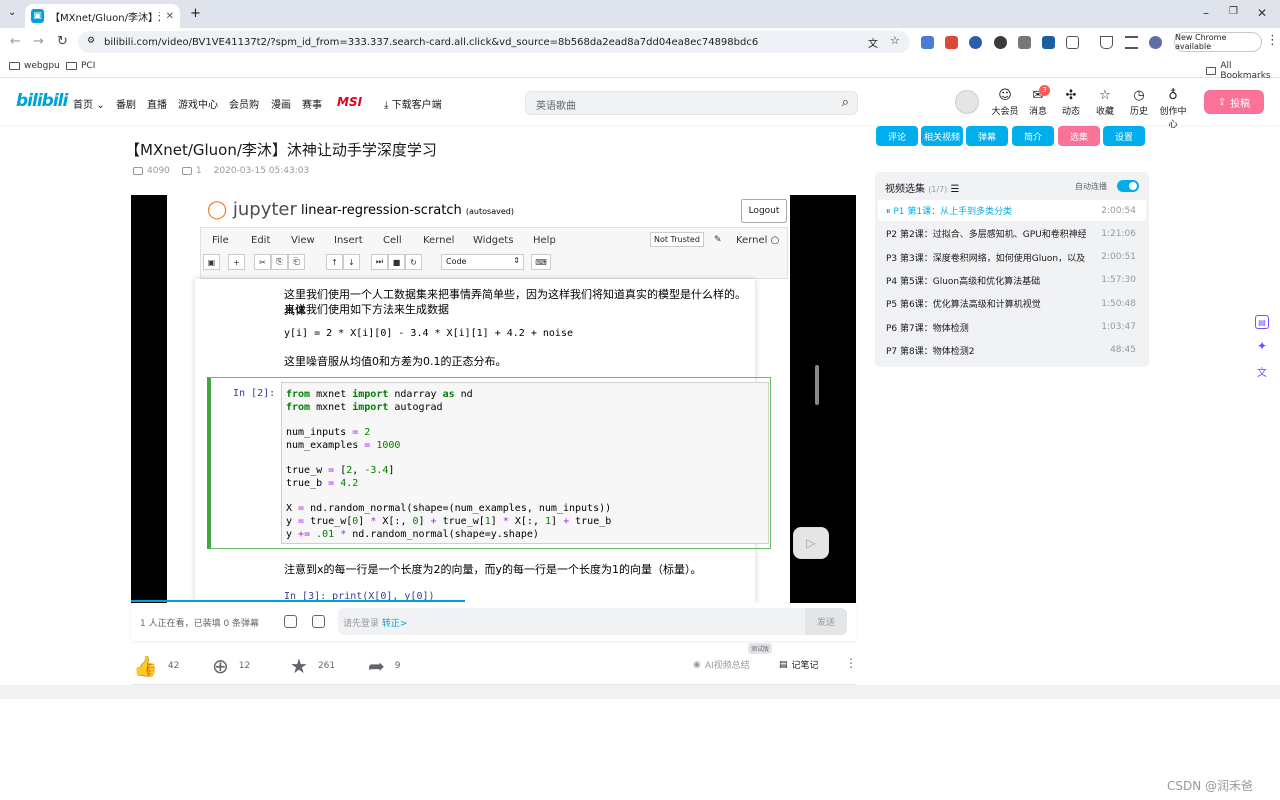 This screenshot has width=1280, height=800. What do you see at coordinates (1272, 40) in the screenshot?
I see `chrome-menu-icon: ⋮` at bounding box center [1272, 40].